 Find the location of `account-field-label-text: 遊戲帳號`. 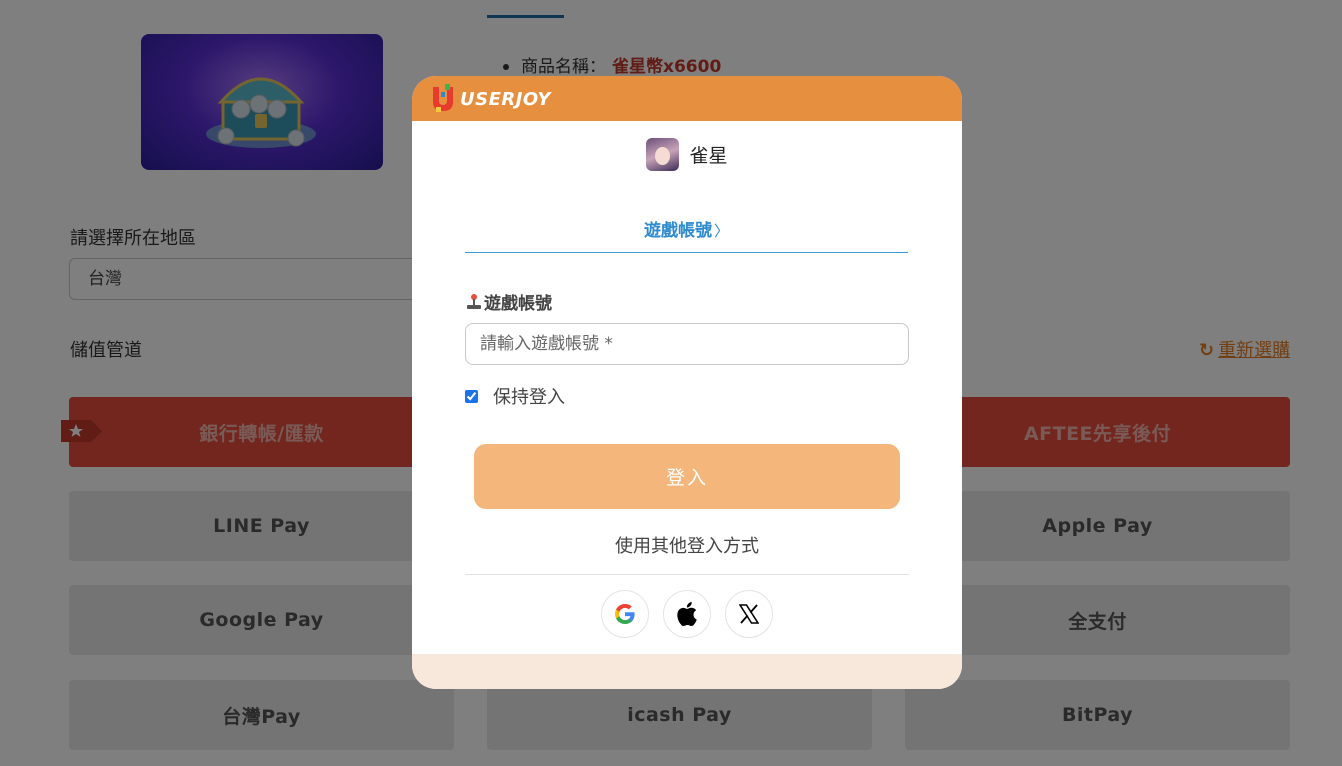

account-field-label-text: 遊戲帳號 is located at coordinates (518, 304).